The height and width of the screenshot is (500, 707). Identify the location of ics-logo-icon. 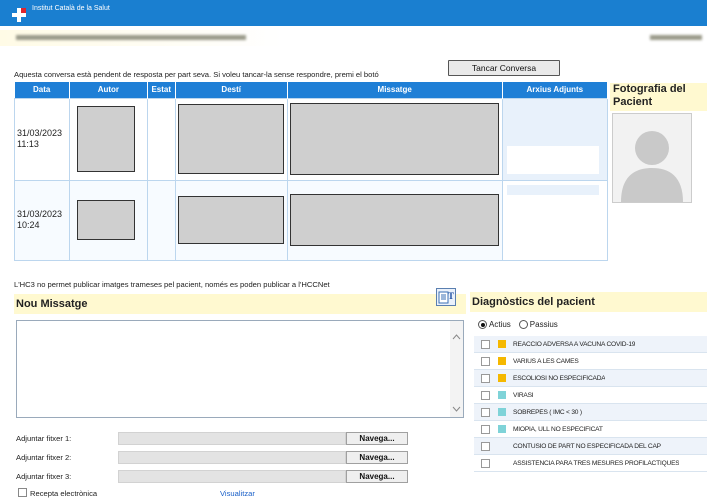
(19, 15).